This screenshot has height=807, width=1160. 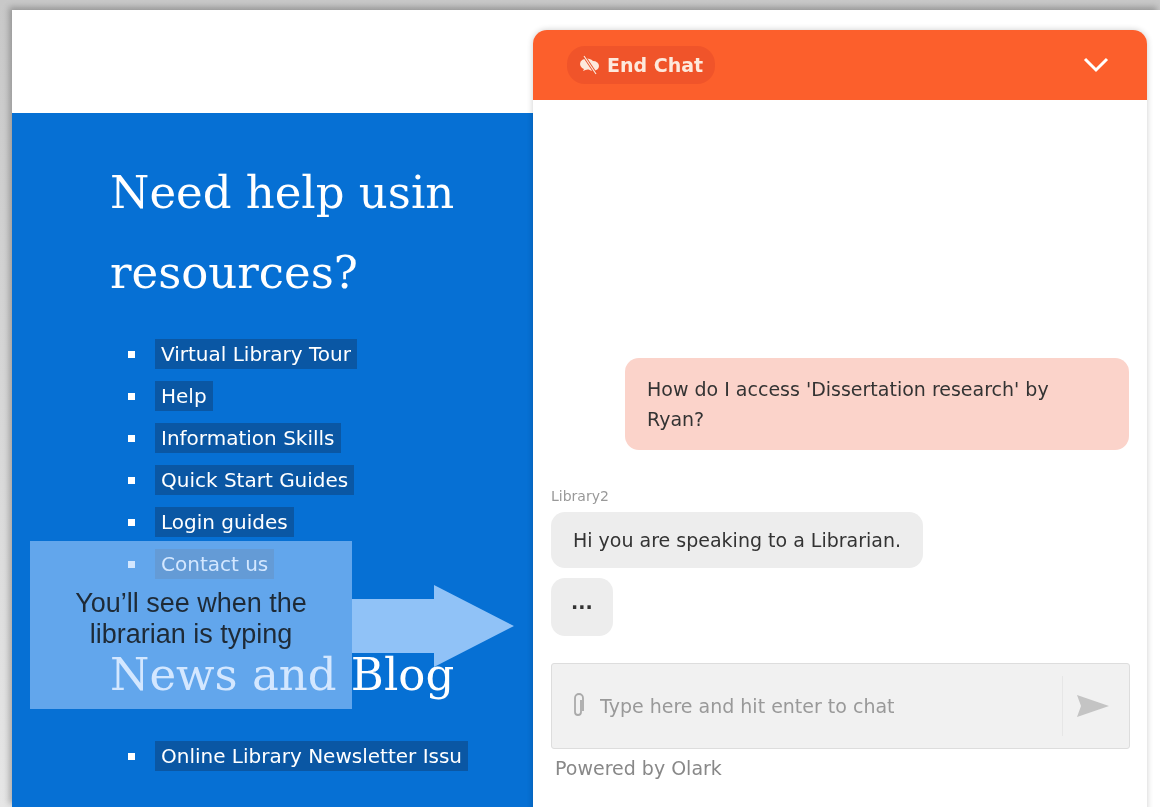 I want to click on library-link: Virtual Library Tour, so click(x=256, y=354).